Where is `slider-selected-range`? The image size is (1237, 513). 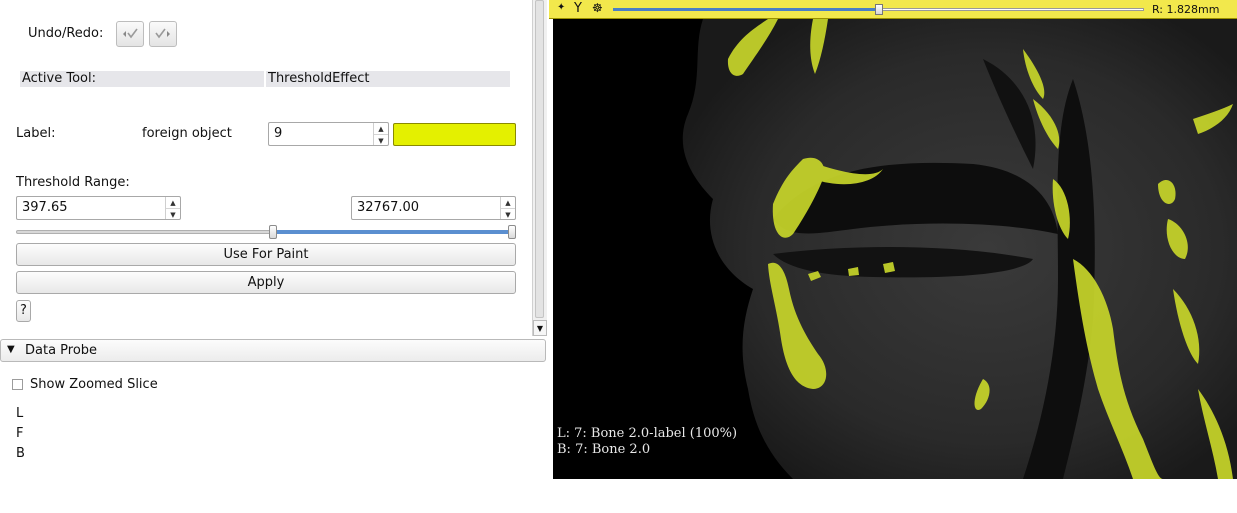 slider-selected-range is located at coordinates (392, 232).